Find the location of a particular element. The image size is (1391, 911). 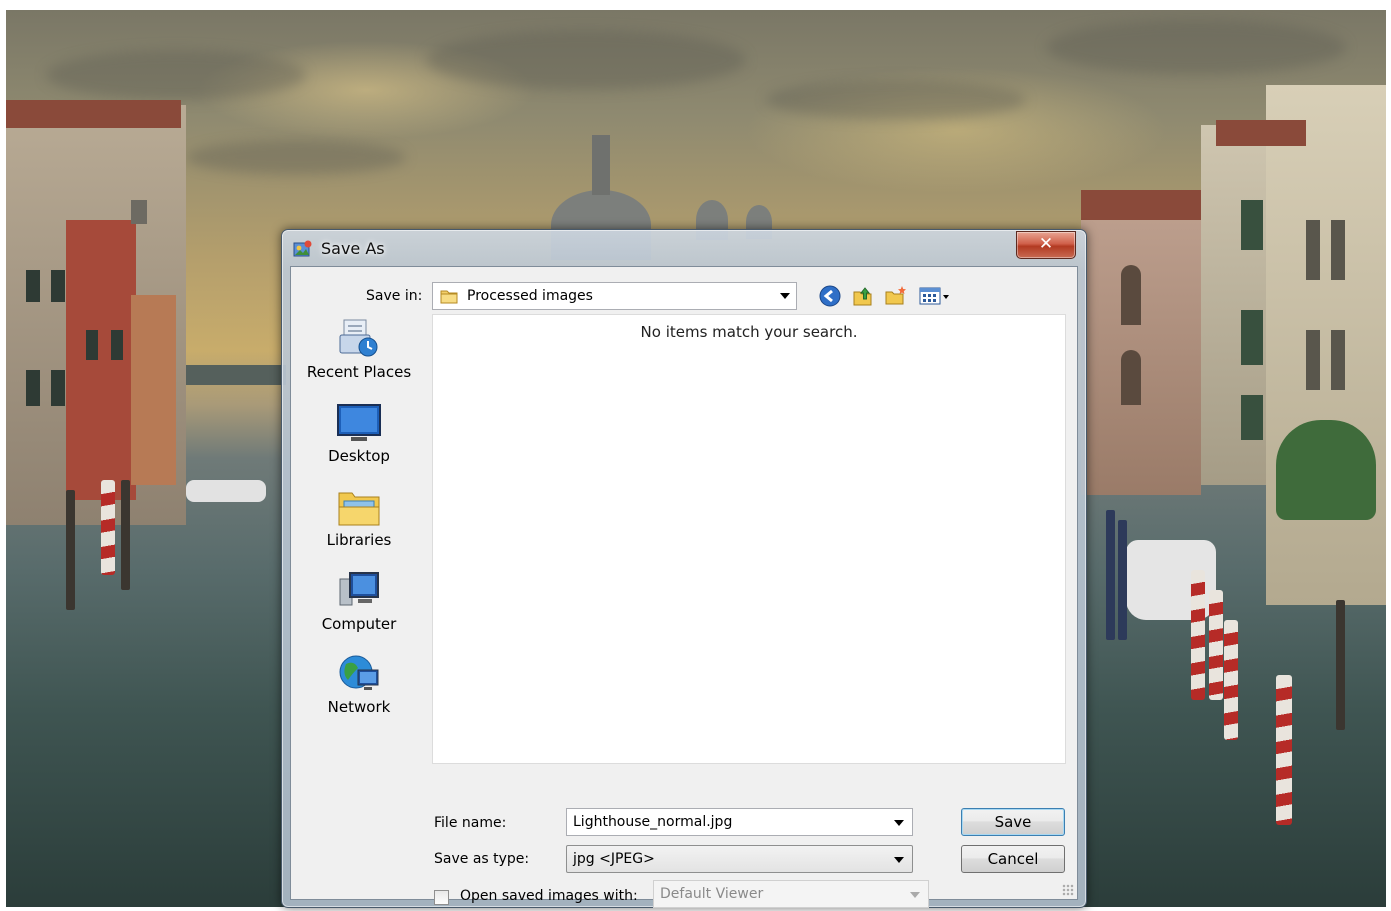

boat is located at coordinates (226, 491).